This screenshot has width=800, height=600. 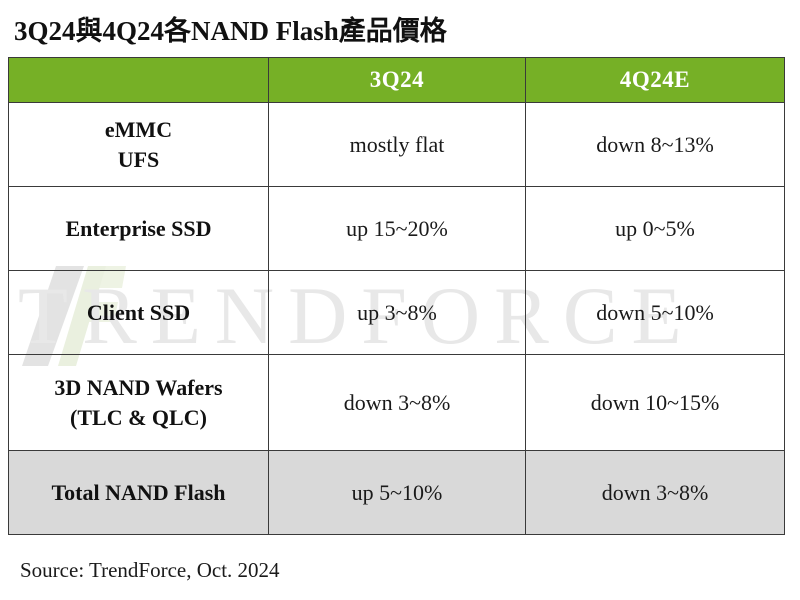 I want to click on cell-3q24-value: down 3~8%, so click(x=397, y=402).